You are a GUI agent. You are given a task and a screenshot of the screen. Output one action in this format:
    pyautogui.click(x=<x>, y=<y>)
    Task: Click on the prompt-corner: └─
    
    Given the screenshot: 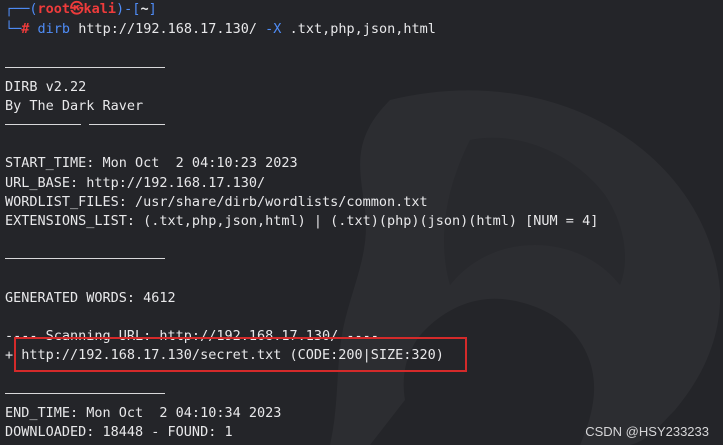 What is the action you would take?
    pyautogui.click(x=13, y=29)
    